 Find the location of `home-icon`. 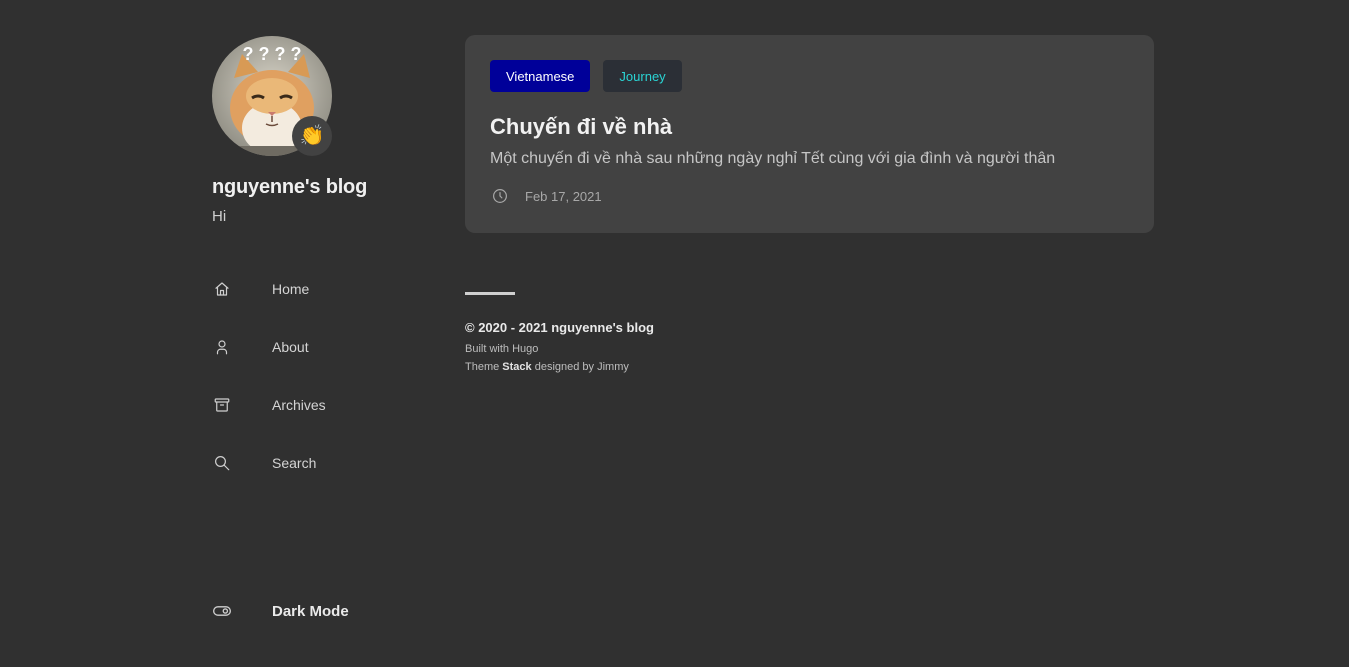

home-icon is located at coordinates (222, 289).